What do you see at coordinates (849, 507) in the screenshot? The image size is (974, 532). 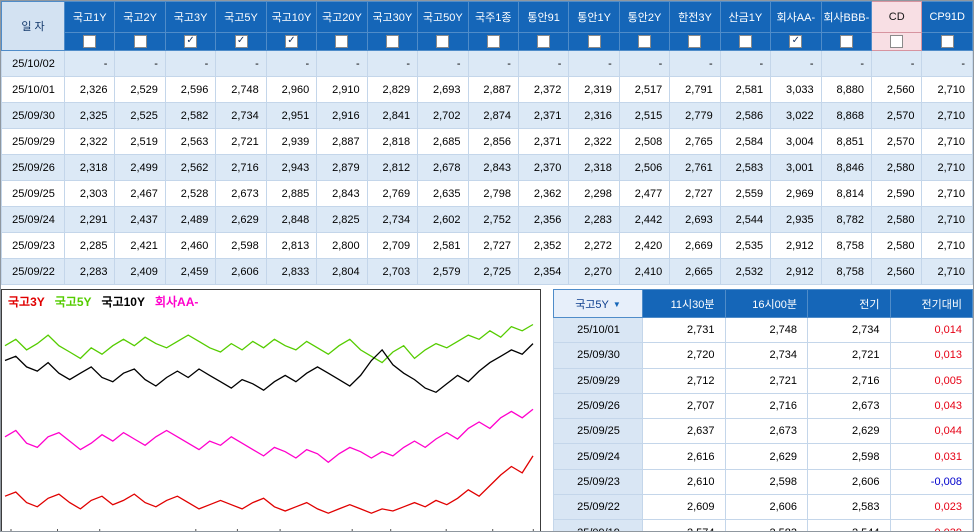 I see `detail-prev-cell: 2,583` at bounding box center [849, 507].